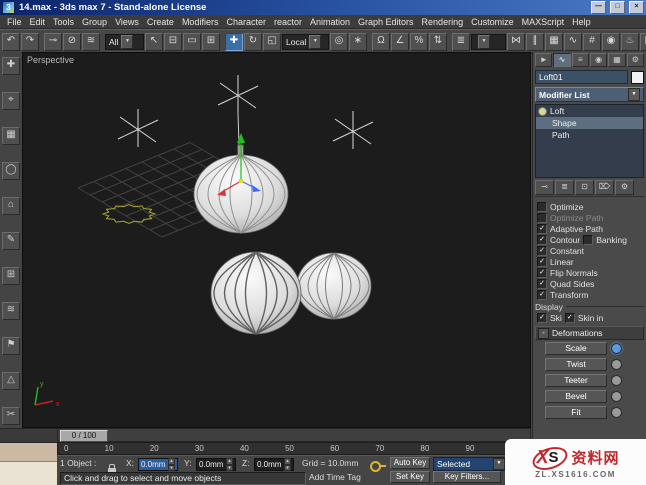 The height and width of the screenshot is (485, 646). Describe the element at coordinates (11, 416) in the screenshot. I see `left-tool-icon-11: ✂` at that location.